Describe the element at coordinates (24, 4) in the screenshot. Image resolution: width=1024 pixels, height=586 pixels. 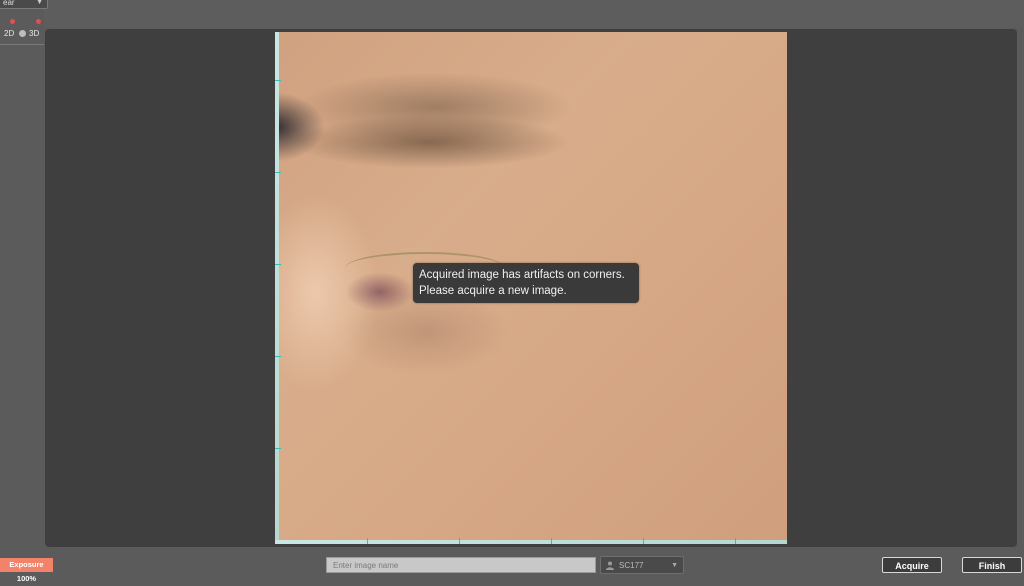
I see `view-dropdown: ear ▼` at that location.